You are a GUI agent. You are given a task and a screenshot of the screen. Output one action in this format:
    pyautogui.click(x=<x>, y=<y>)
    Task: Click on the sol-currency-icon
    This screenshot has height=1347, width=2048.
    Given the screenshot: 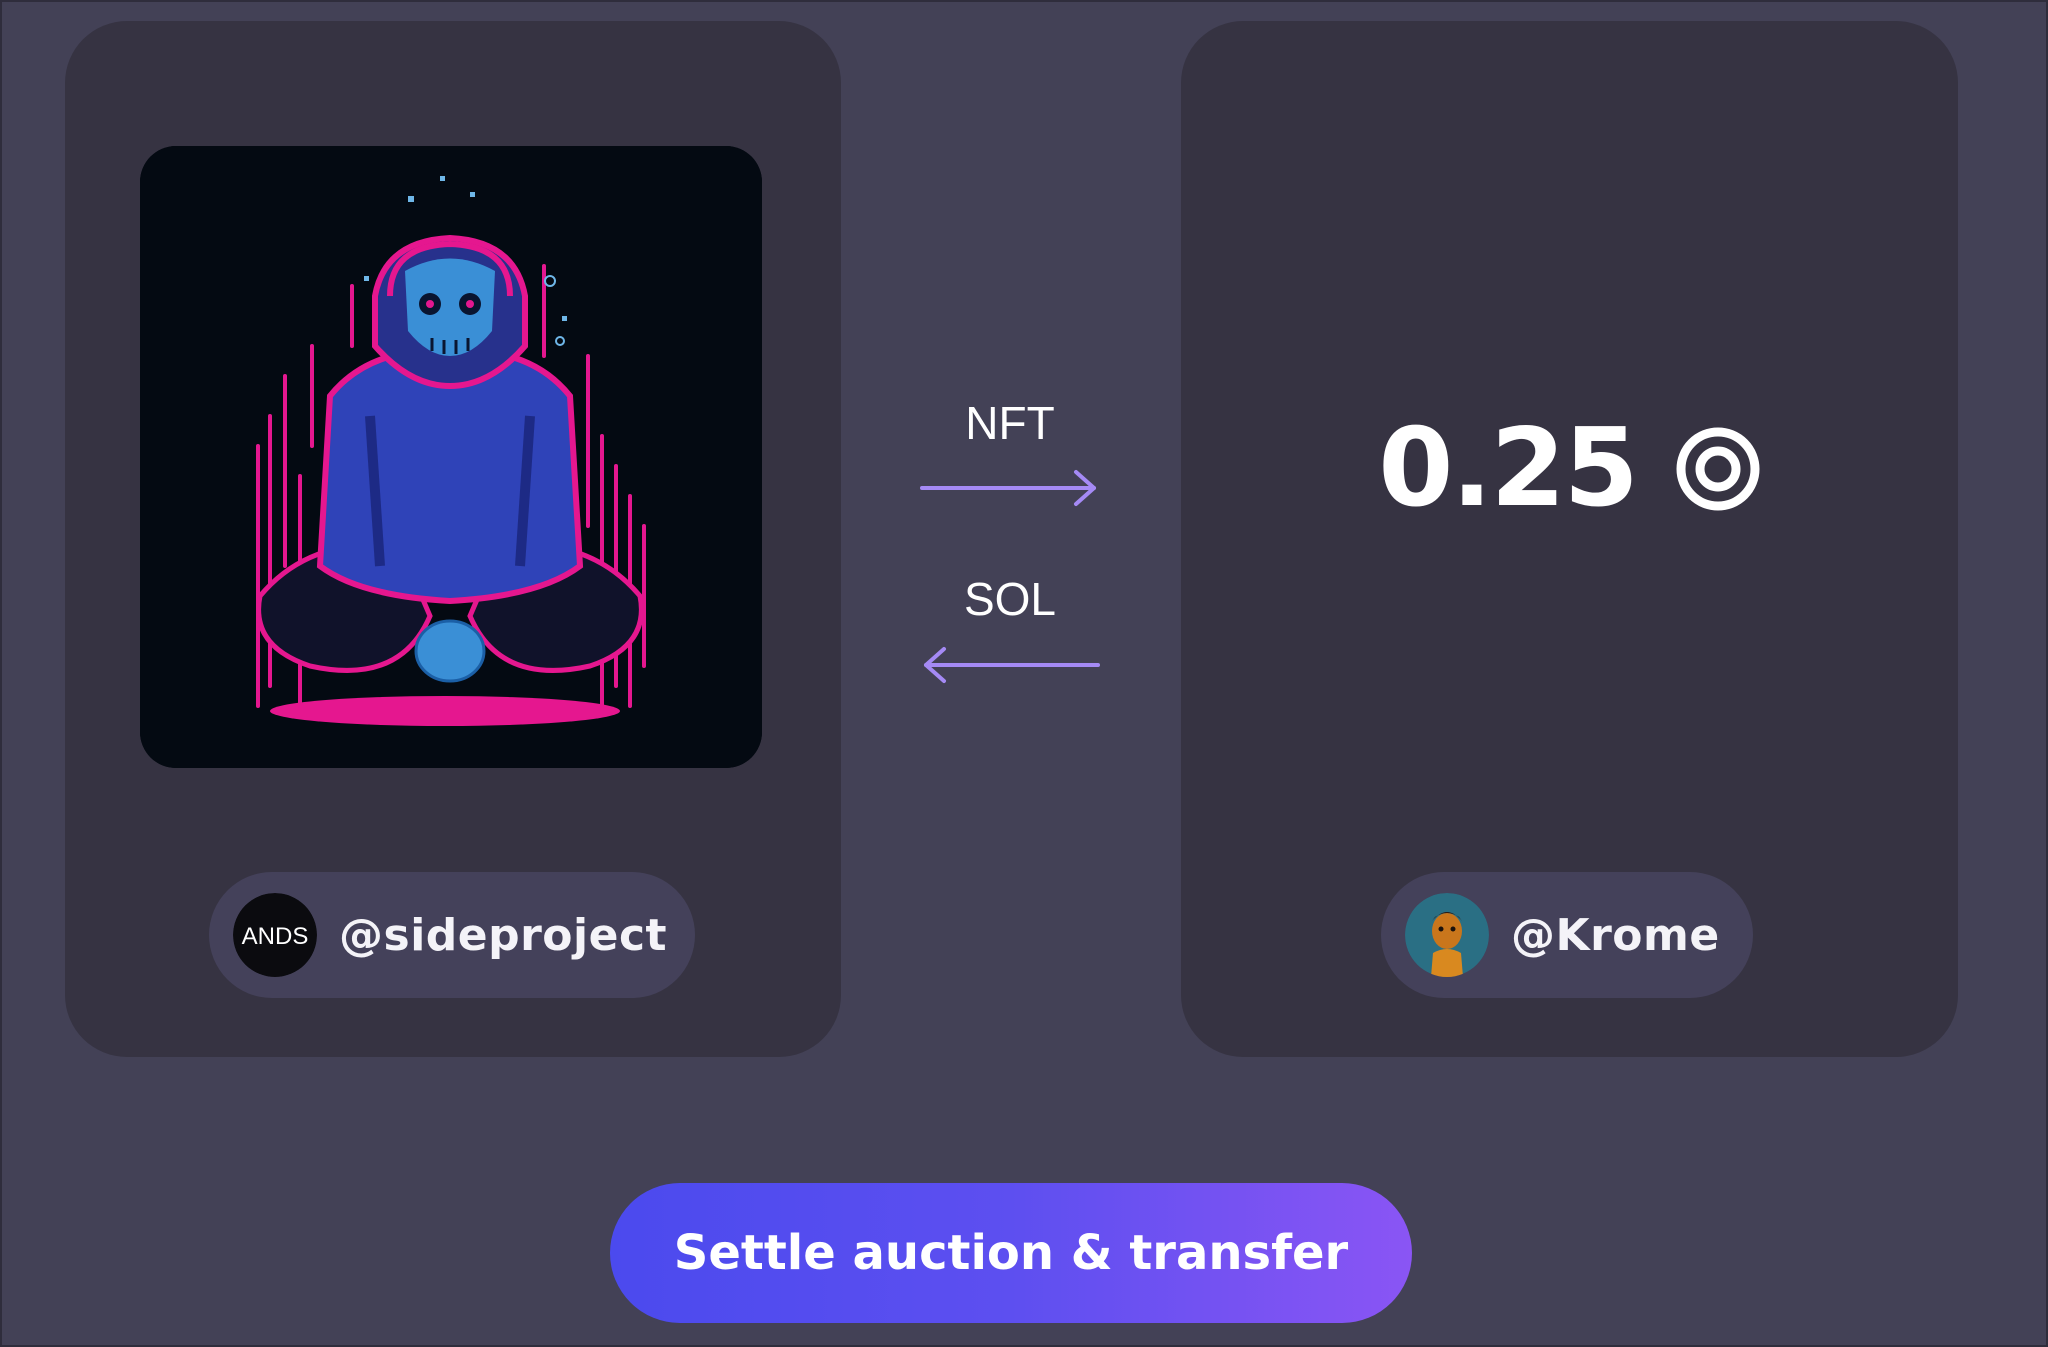 What is the action you would take?
    pyautogui.click(x=1718, y=469)
    